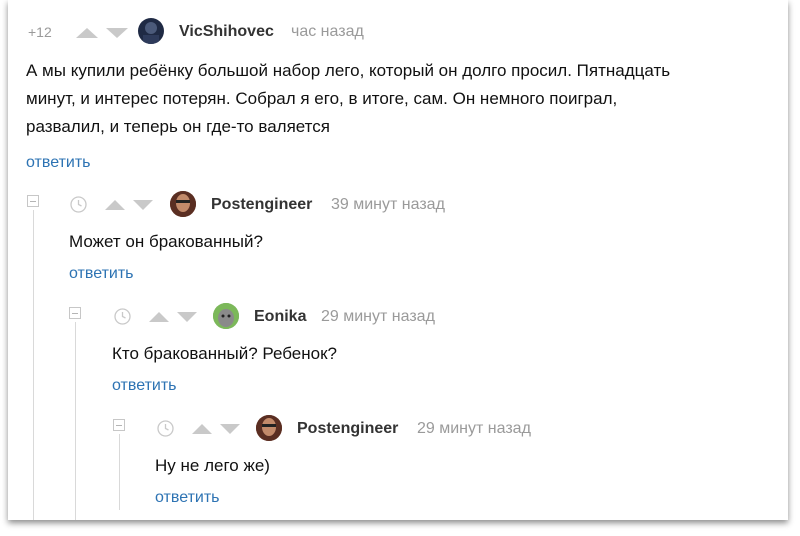  Describe the element at coordinates (178, 126) in the screenshot. I see `comment-text-line: развалил, и теперь он где-то валяется` at that location.